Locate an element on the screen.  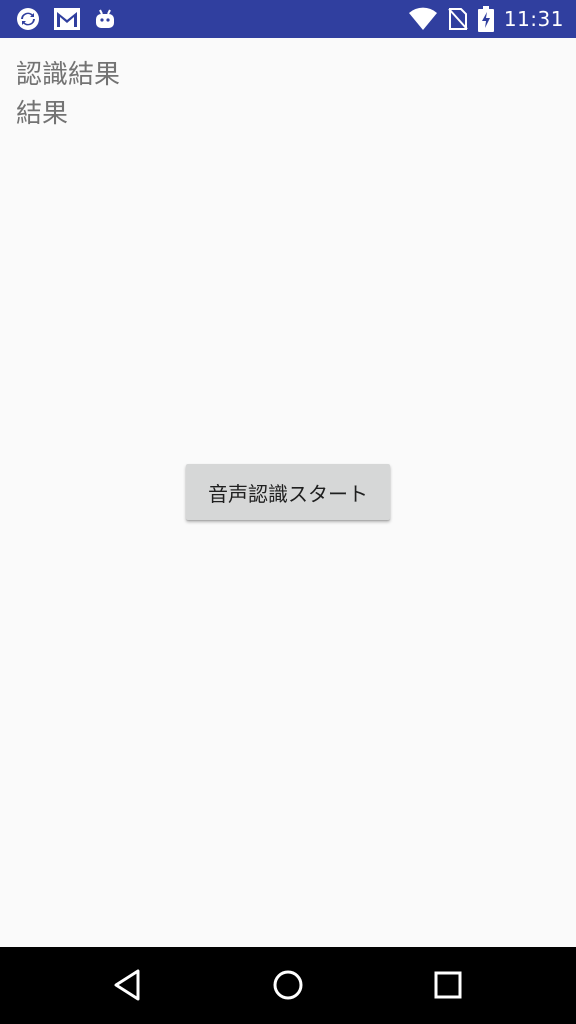
recents-icon is located at coordinates (448, 985).